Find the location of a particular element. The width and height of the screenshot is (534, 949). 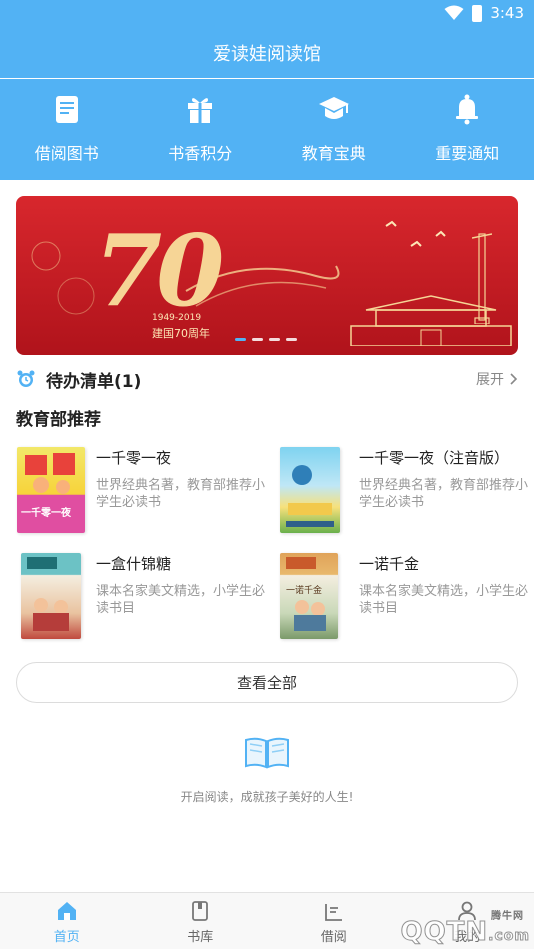

quick-nav-borrow-books: 借阅图书 is located at coordinates (67, 129).